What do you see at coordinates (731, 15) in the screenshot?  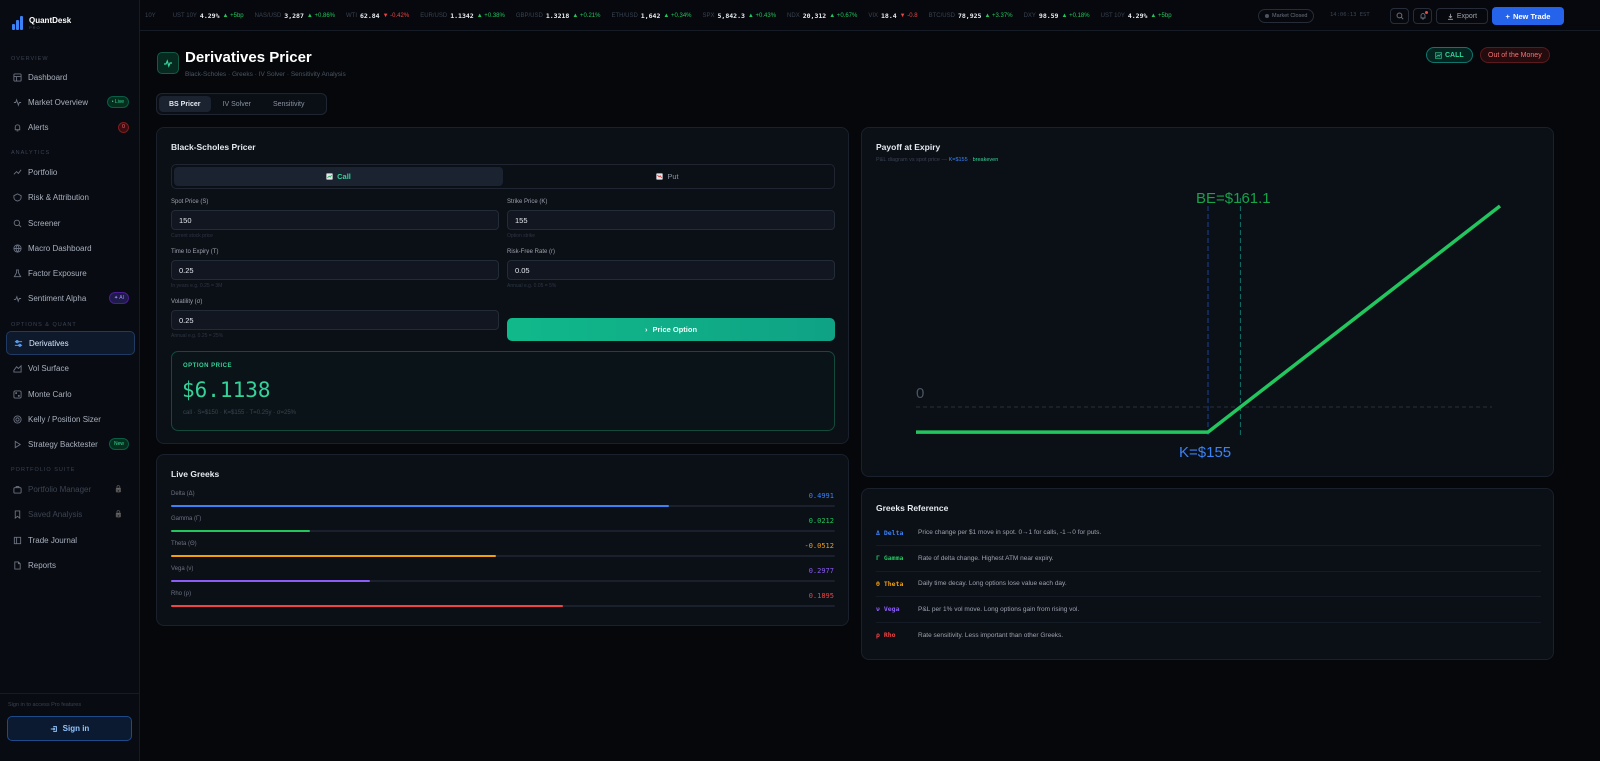 I see `ticker-price: 5,842.3` at bounding box center [731, 15].